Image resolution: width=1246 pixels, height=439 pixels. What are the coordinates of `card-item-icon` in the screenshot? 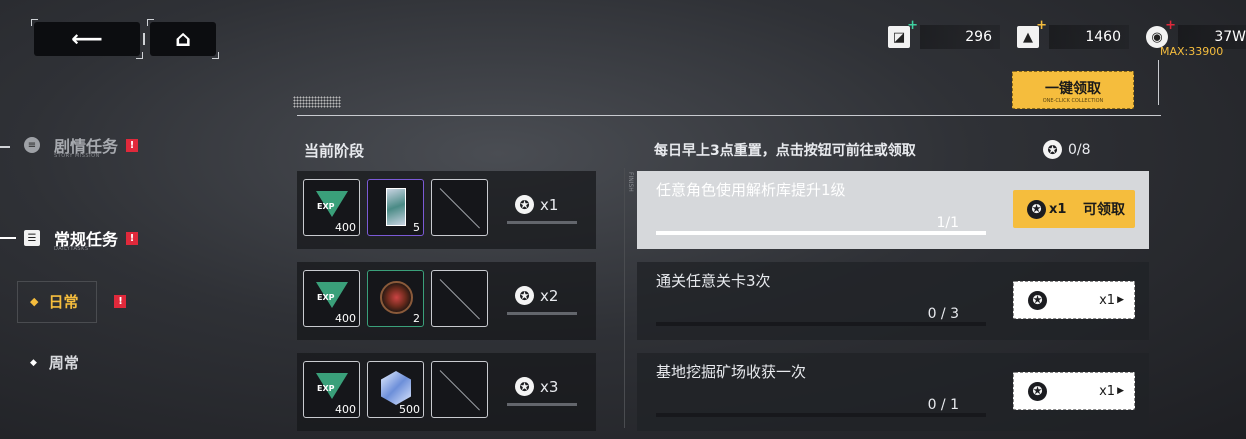 It's located at (396, 207).